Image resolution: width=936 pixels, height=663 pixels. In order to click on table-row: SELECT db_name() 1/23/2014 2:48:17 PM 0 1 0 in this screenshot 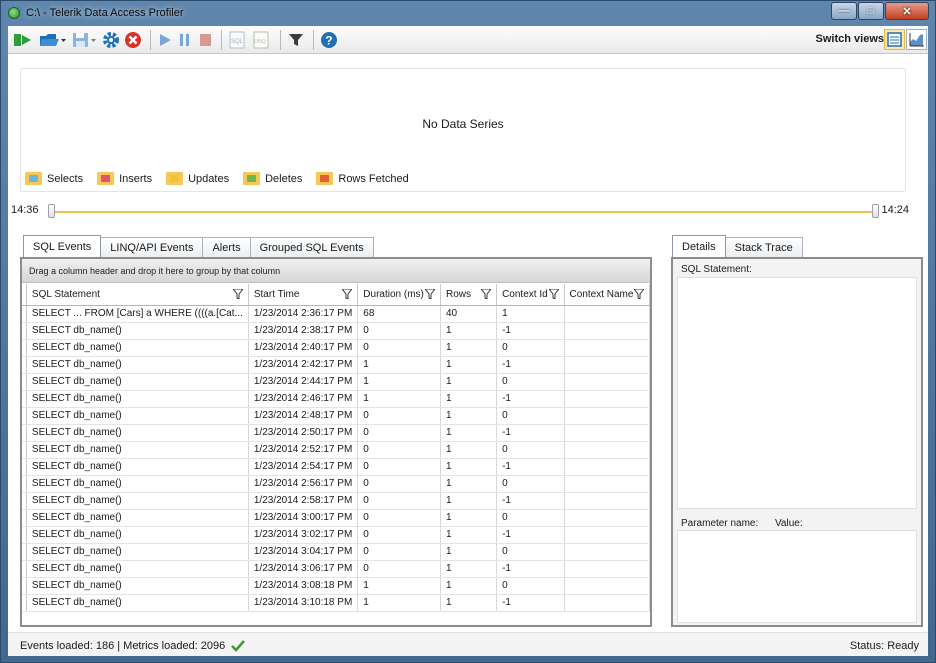, I will do `click(336, 416)`.